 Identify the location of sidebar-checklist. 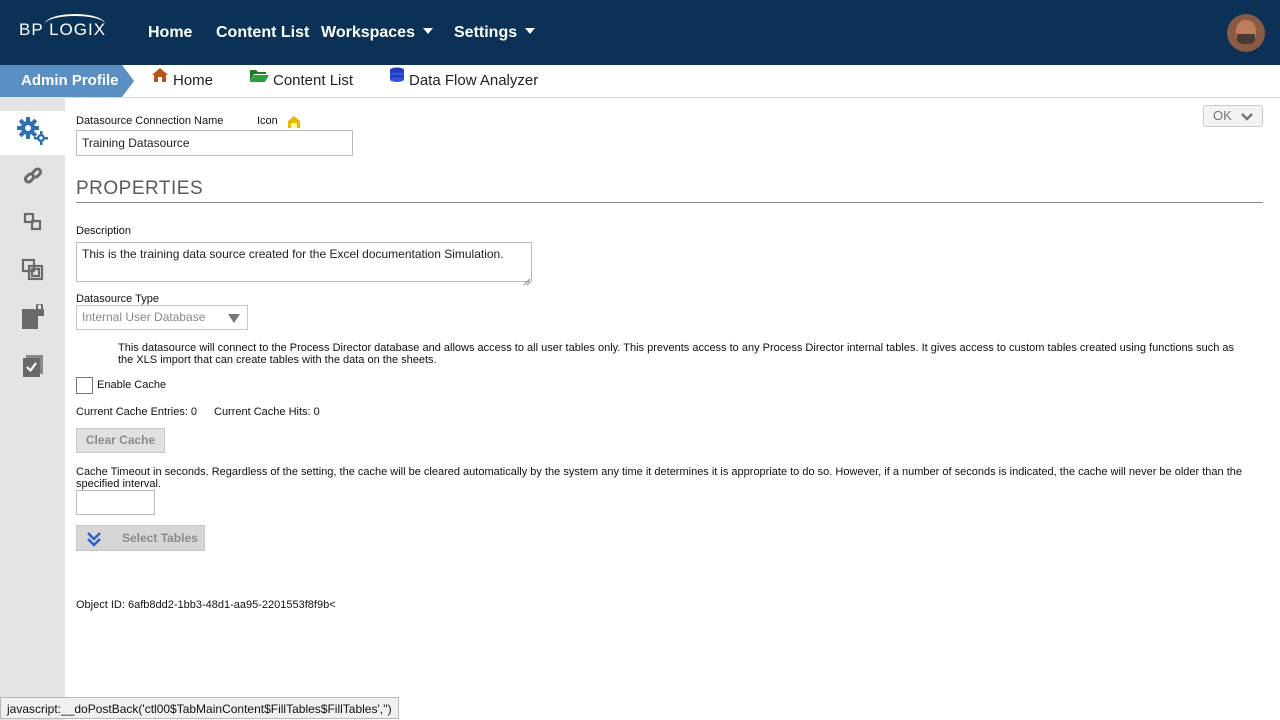
(32, 368).